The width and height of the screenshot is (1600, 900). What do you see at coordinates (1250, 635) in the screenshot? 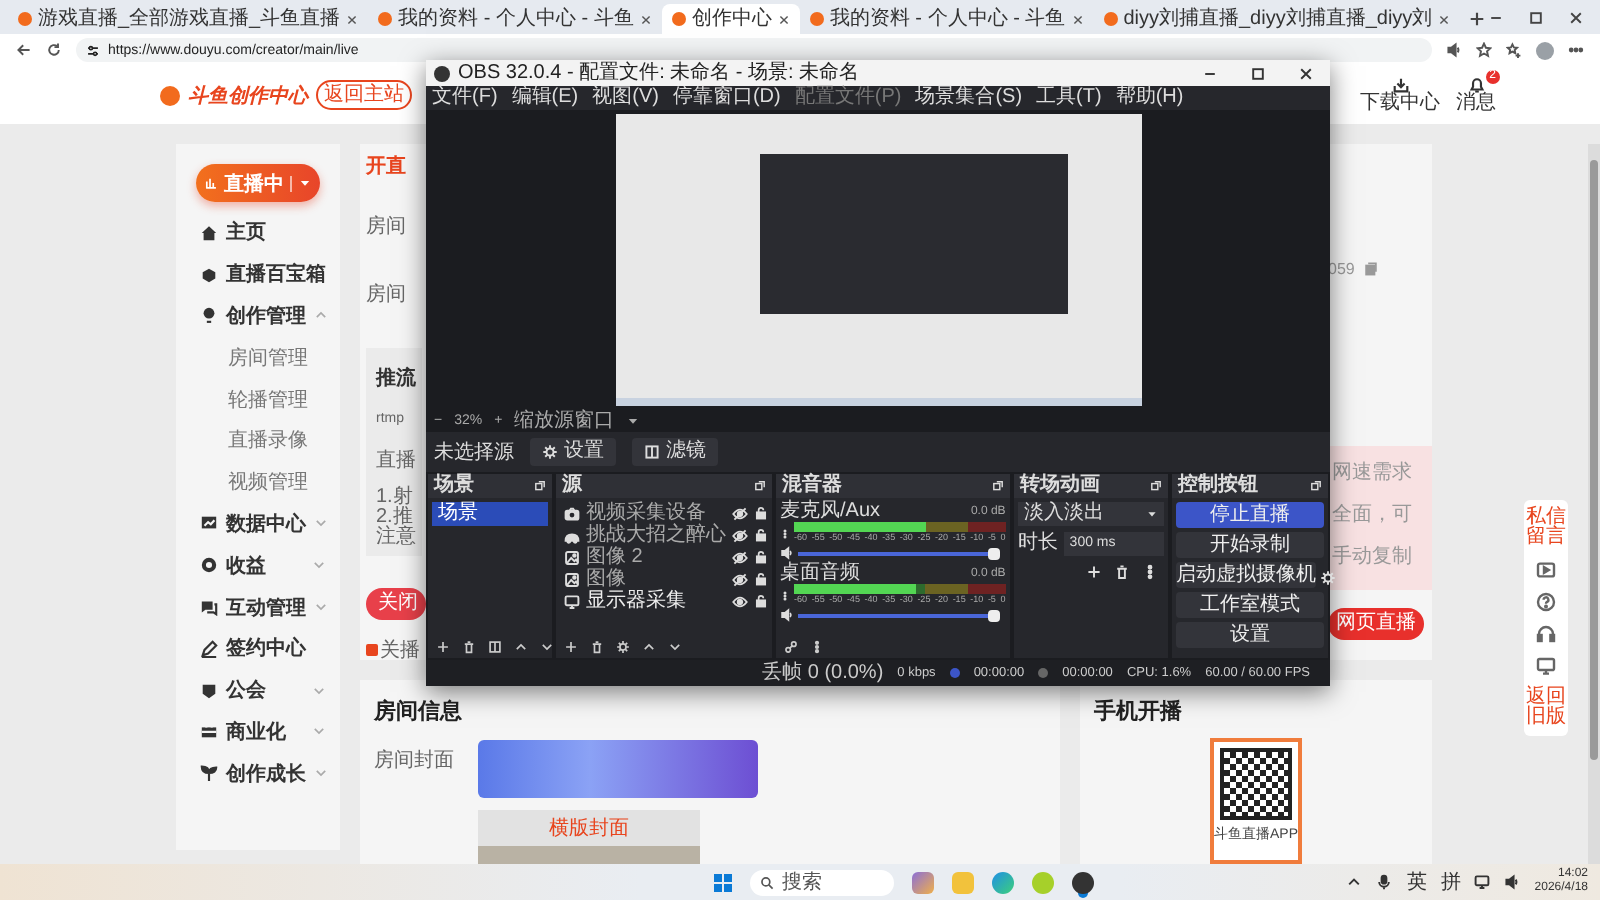
I see `control-button: 设置` at bounding box center [1250, 635].